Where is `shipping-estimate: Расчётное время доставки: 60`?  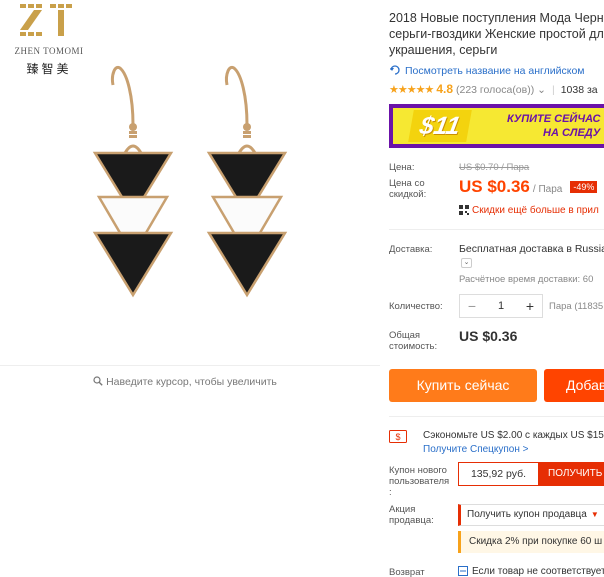 shipping-estimate: Расчётное время доставки: 60 is located at coordinates (526, 279).